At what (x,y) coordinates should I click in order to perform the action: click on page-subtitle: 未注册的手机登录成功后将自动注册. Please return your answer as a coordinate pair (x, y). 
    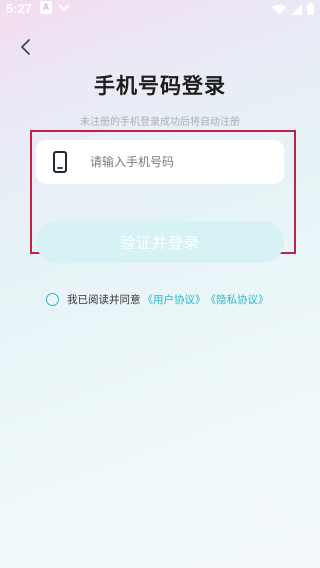
    Looking at the image, I should click on (160, 122).